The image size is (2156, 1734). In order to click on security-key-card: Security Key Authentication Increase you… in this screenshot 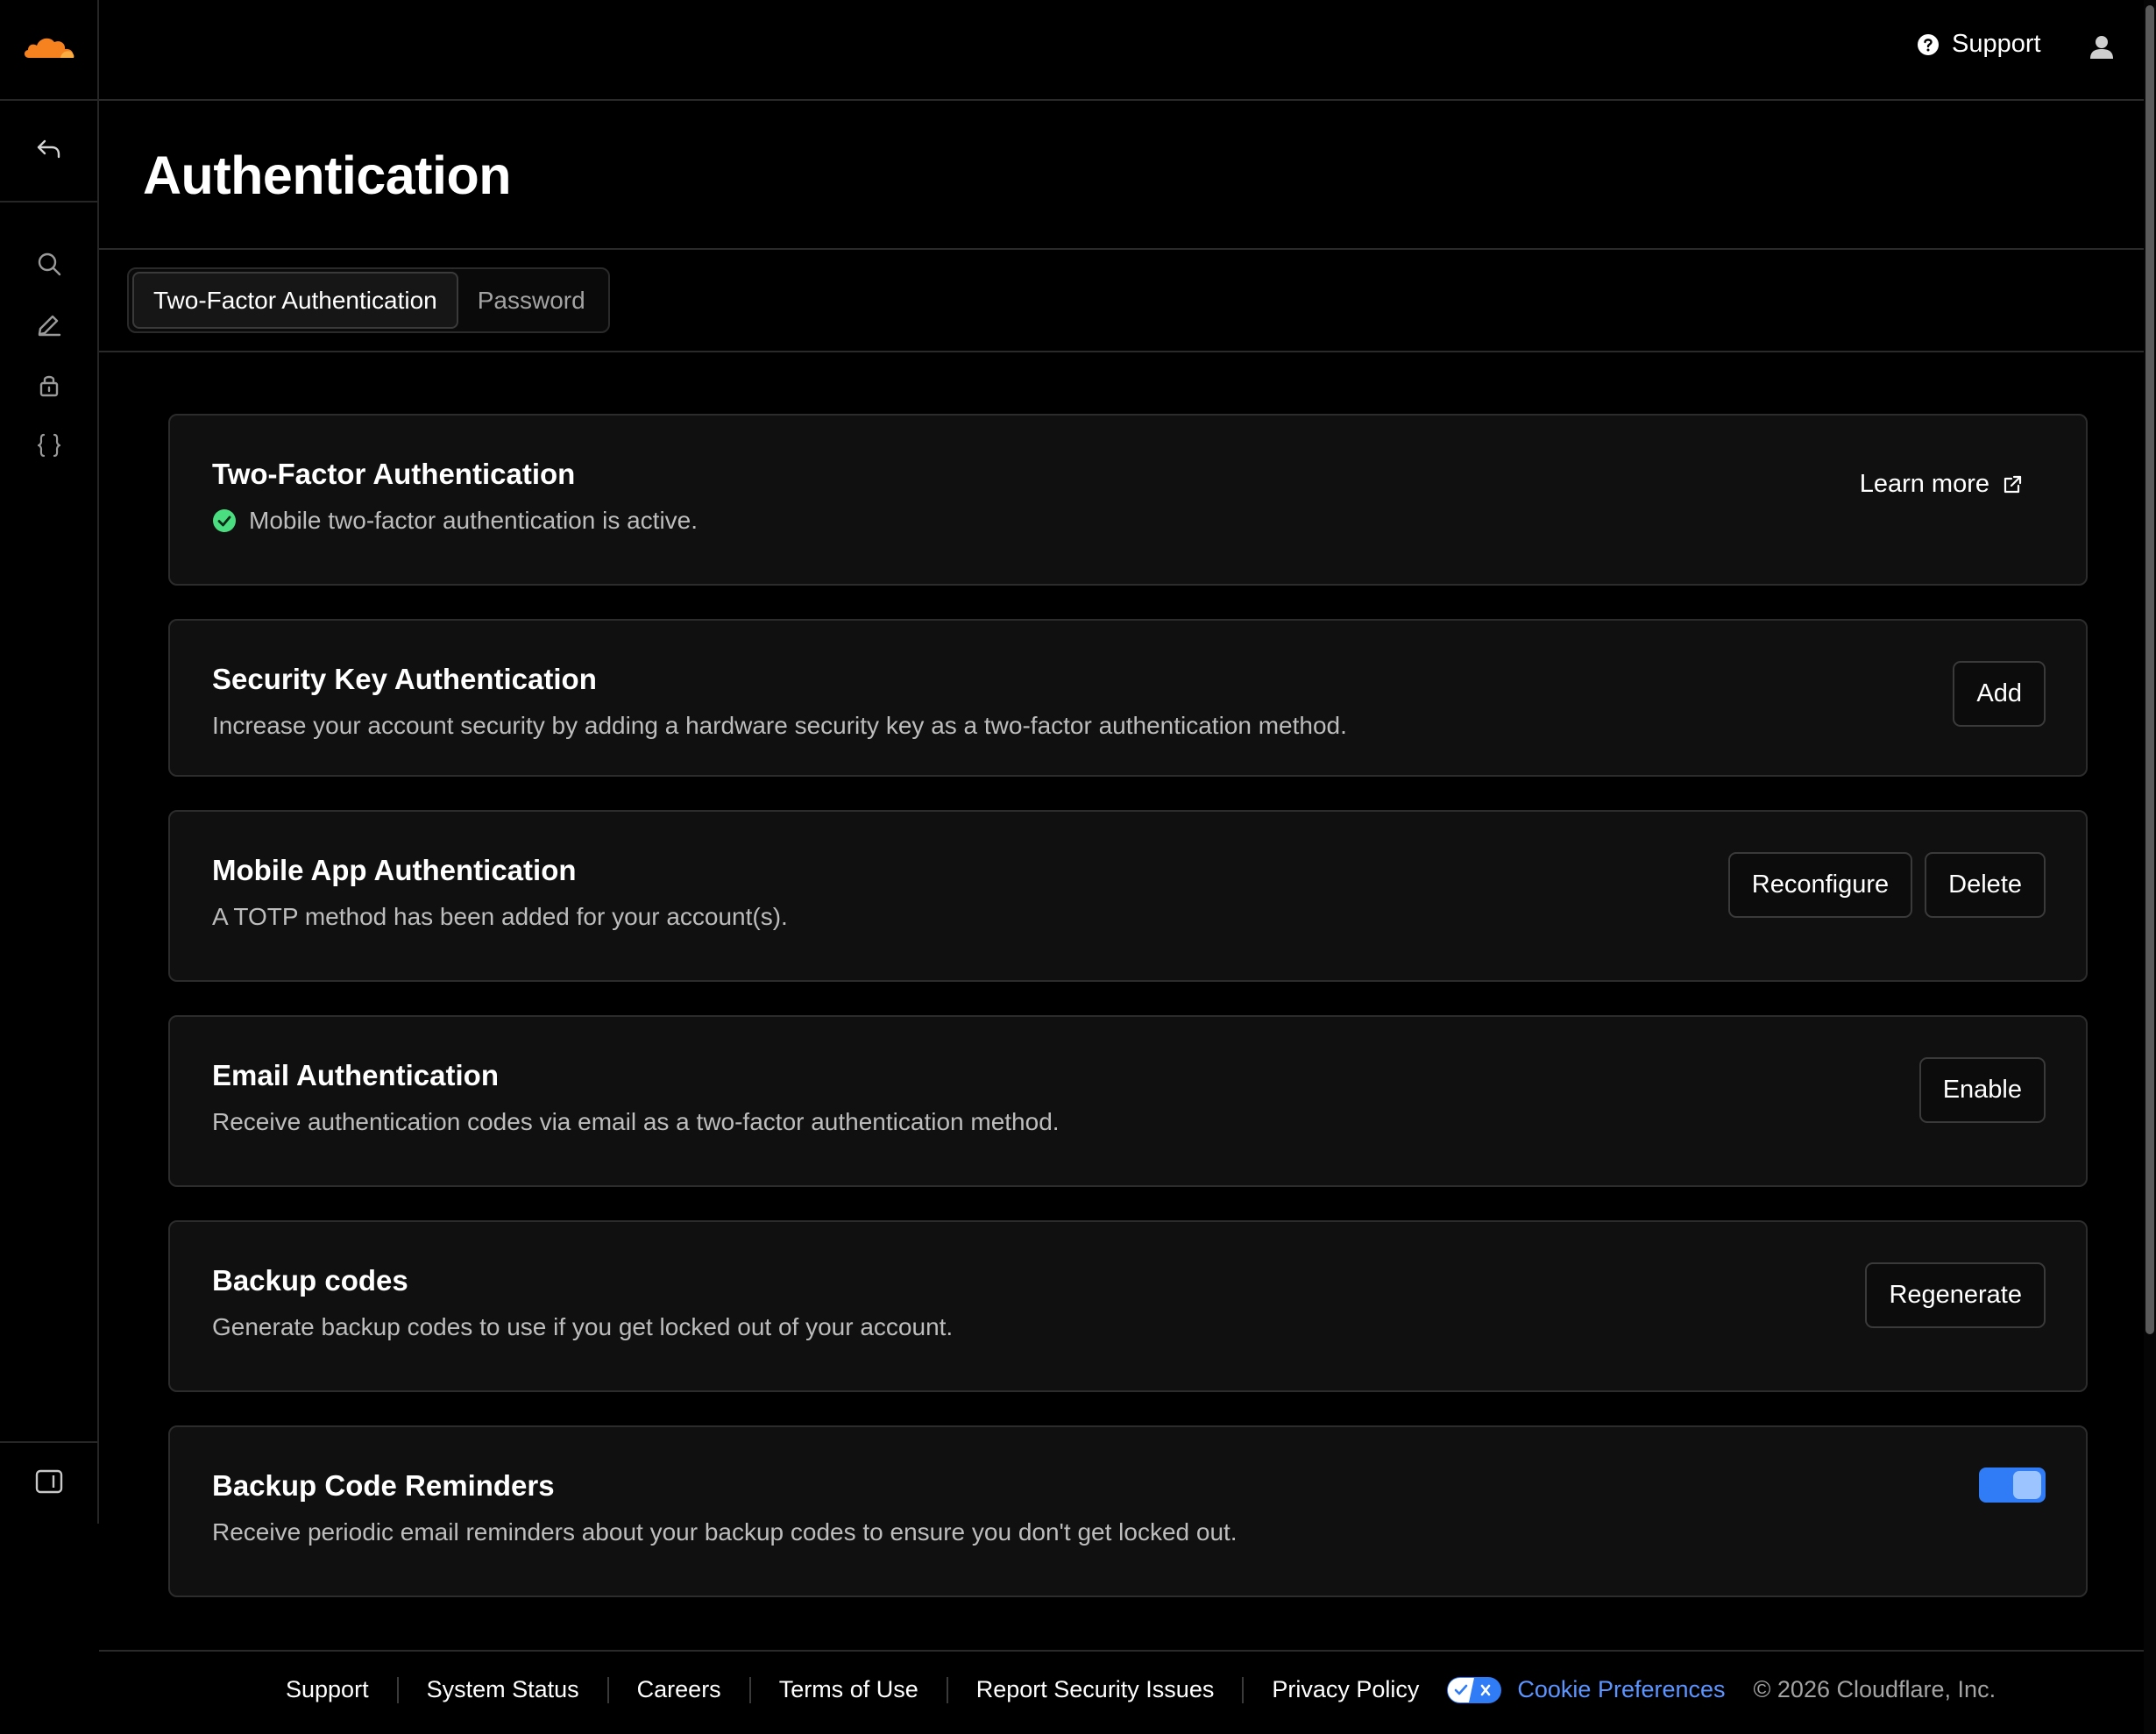, I will do `click(1128, 698)`.